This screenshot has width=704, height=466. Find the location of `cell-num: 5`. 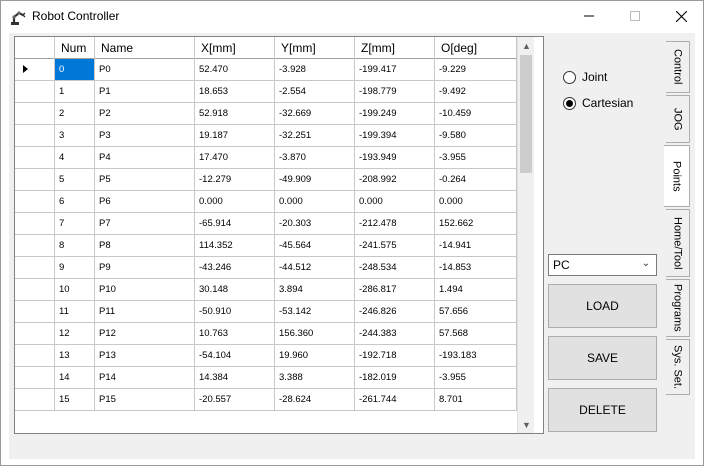

cell-num: 5 is located at coordinates (75, 179).